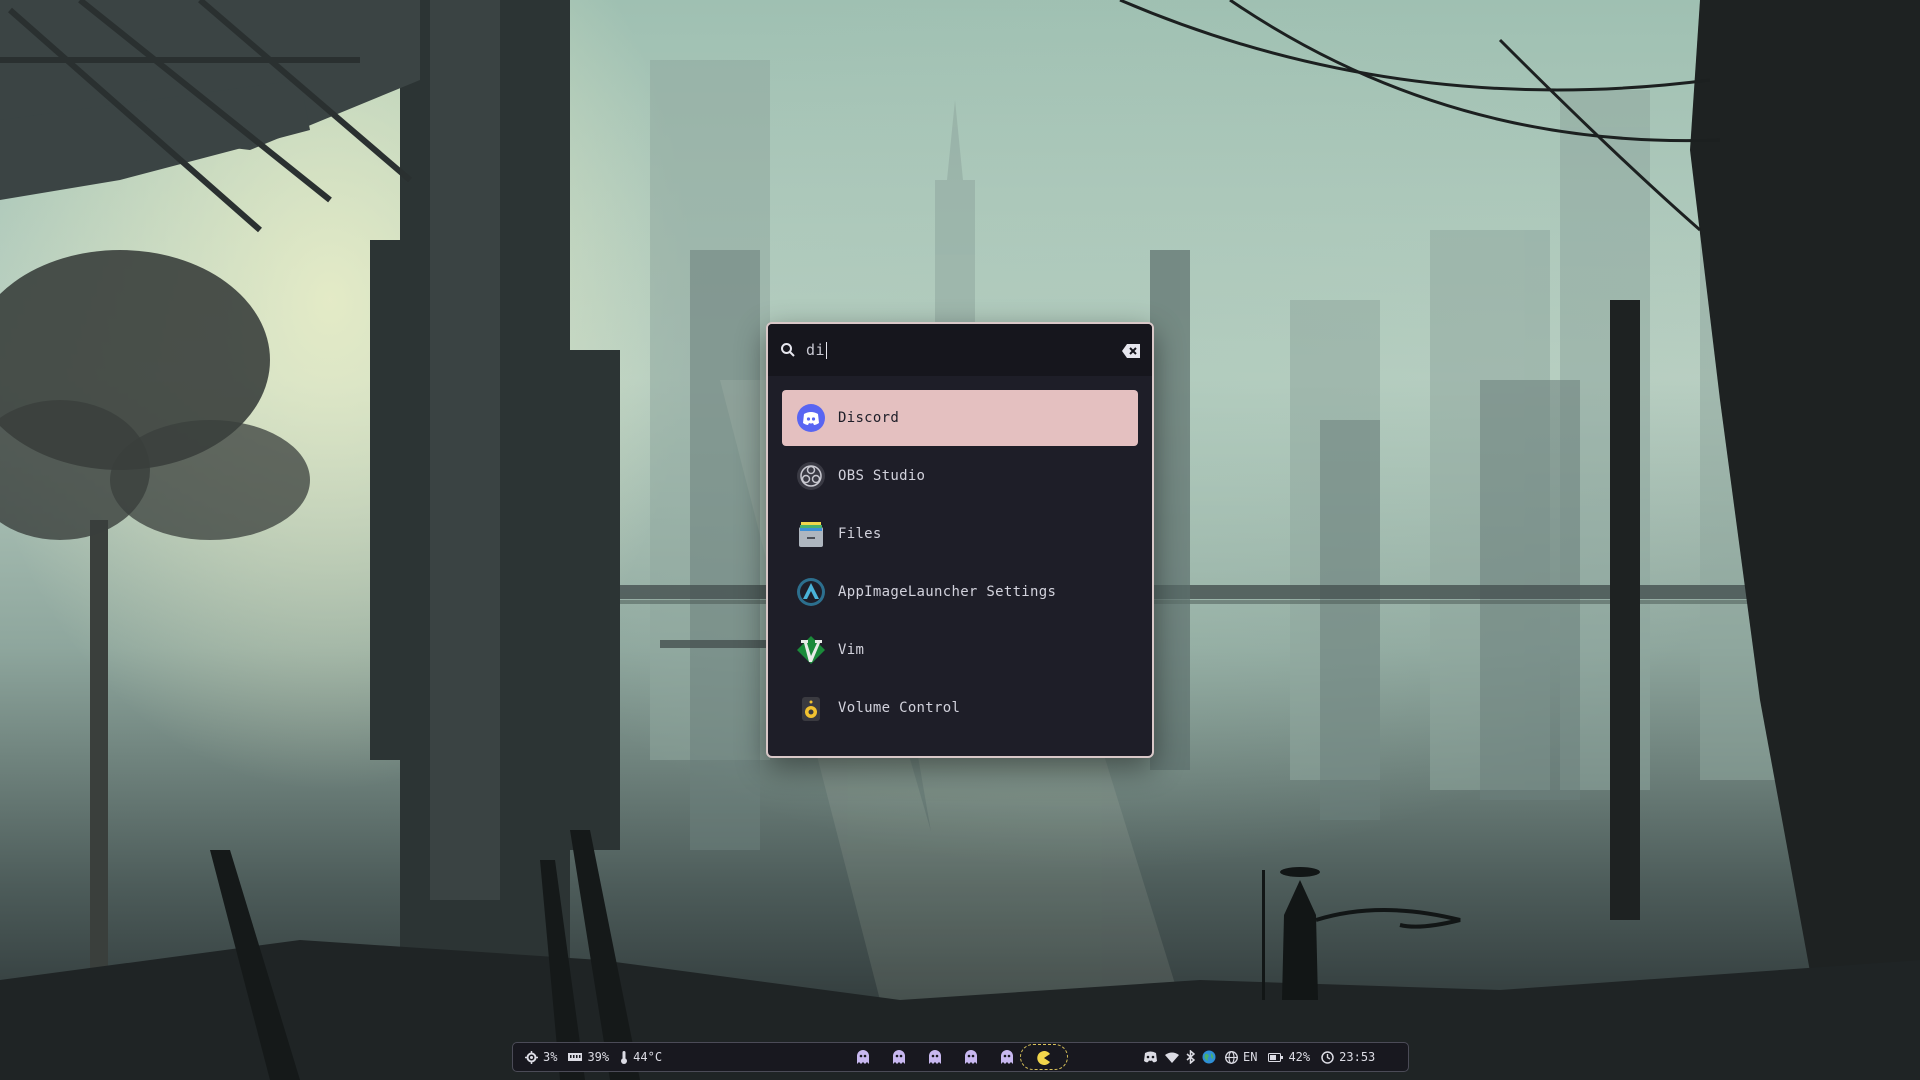 The image size is (1920, 1080). Describe the element at coordinates (811, 418) in the screenshot. I see `discord-icon` at that location.